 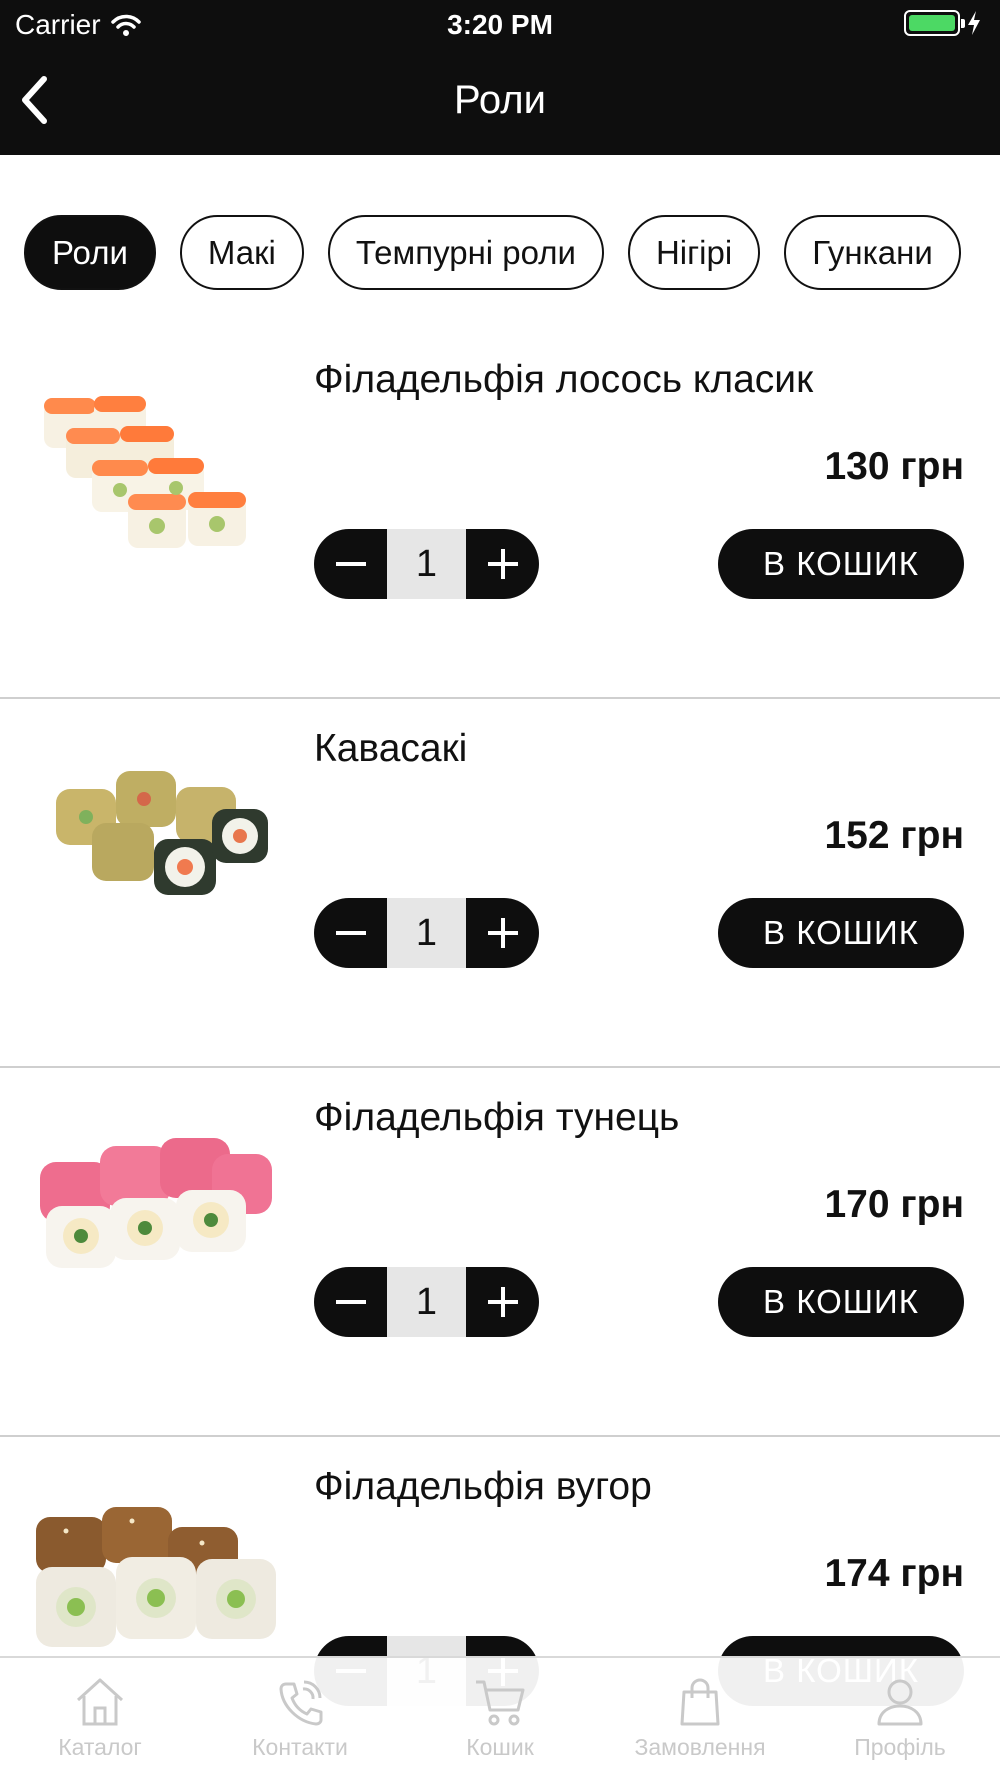 I want to click on charging-icon, so click(x=974, y=23).